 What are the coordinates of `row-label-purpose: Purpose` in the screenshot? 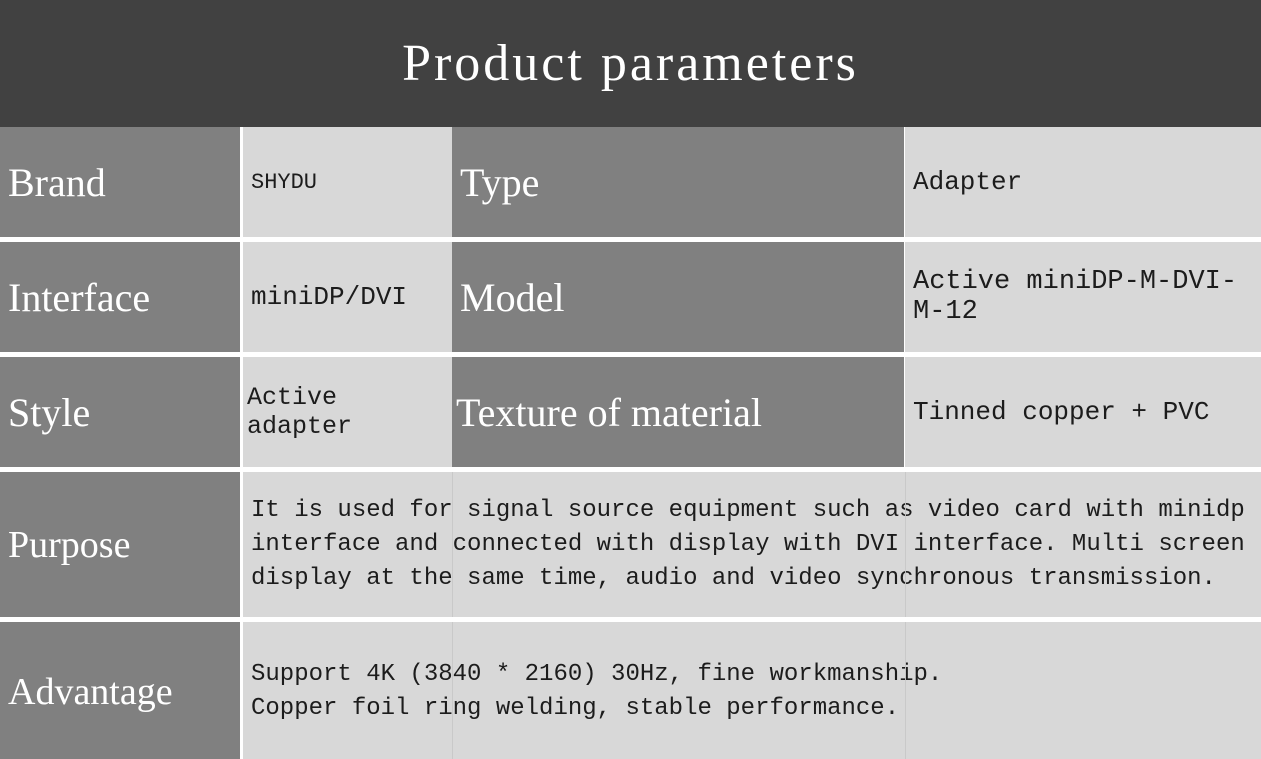 It's located at (120, 544).